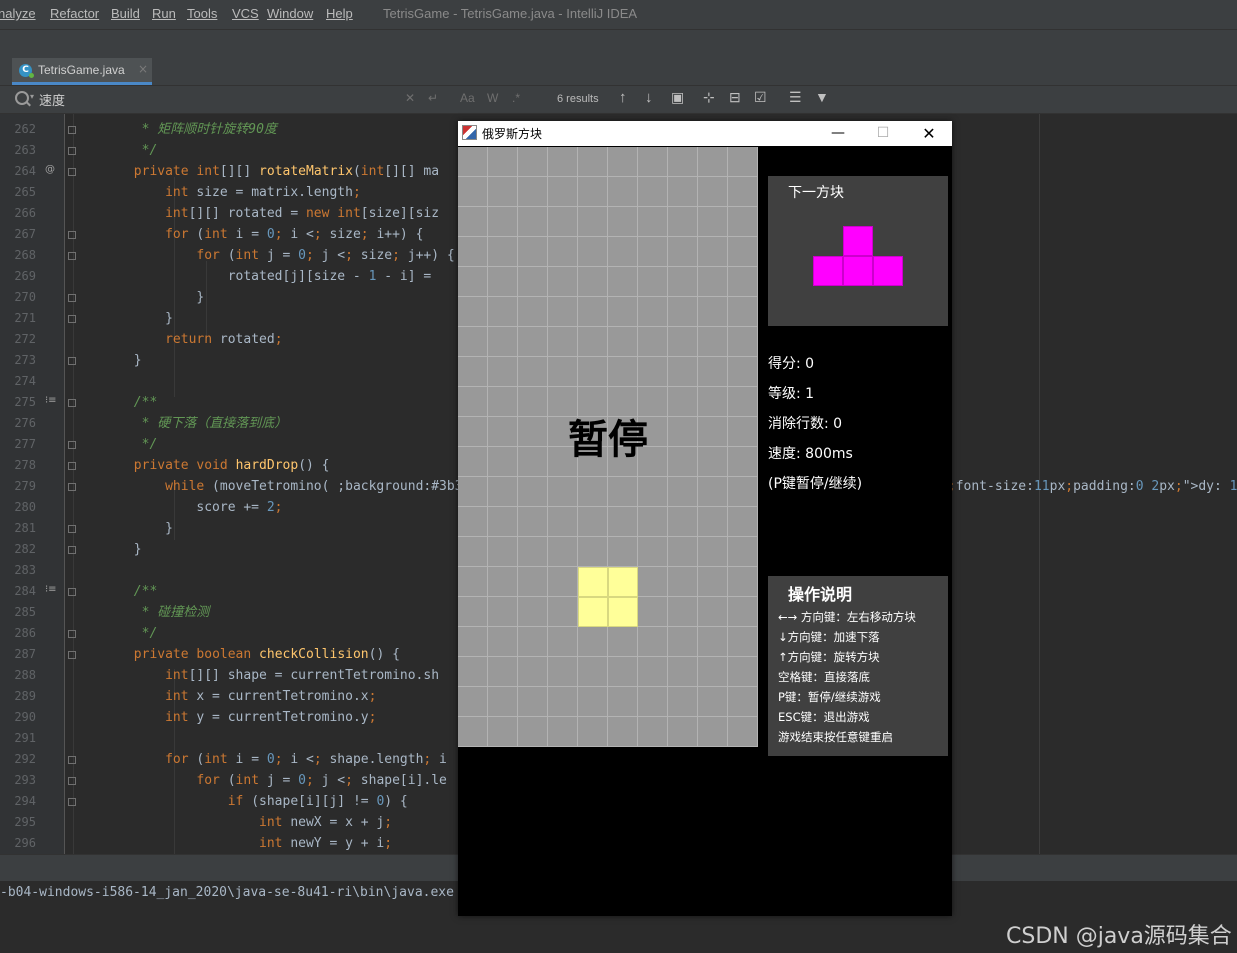 The width and height of the screenshot is (1237, 953). What do you see at coordinates (290, 13) in the screenshot?
I see `menu-window: Window` at bounding box center [290, 13].